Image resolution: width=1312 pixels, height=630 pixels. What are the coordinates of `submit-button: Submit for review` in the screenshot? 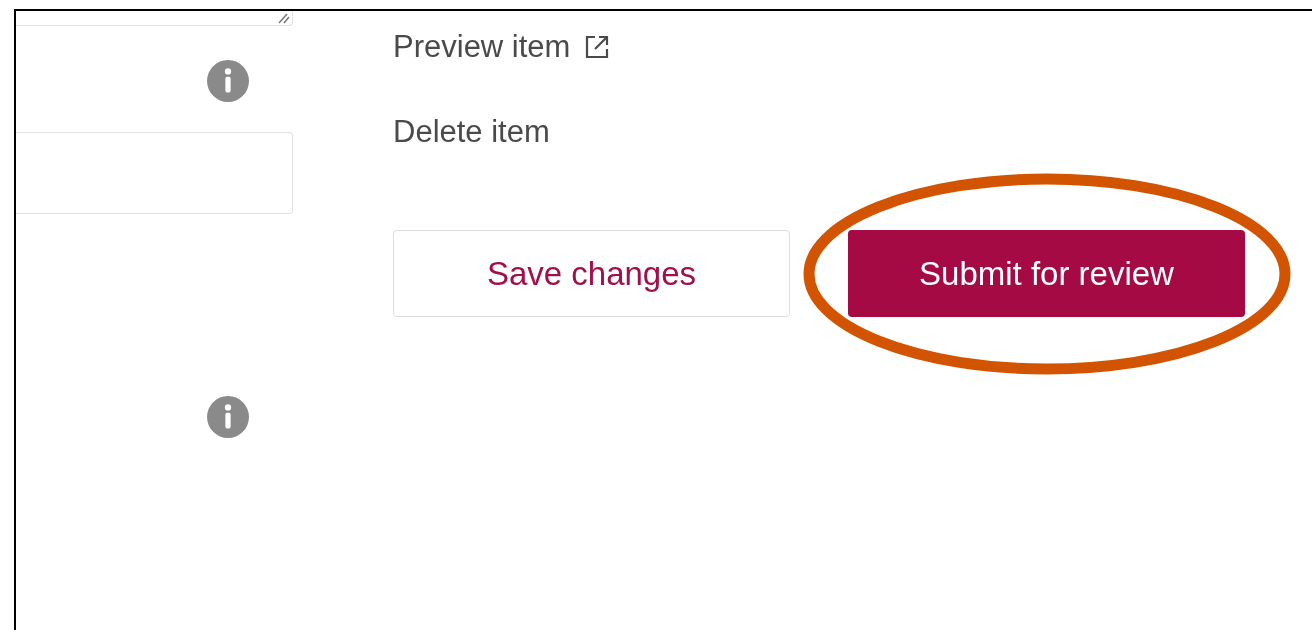 It's located at (1046, 273).